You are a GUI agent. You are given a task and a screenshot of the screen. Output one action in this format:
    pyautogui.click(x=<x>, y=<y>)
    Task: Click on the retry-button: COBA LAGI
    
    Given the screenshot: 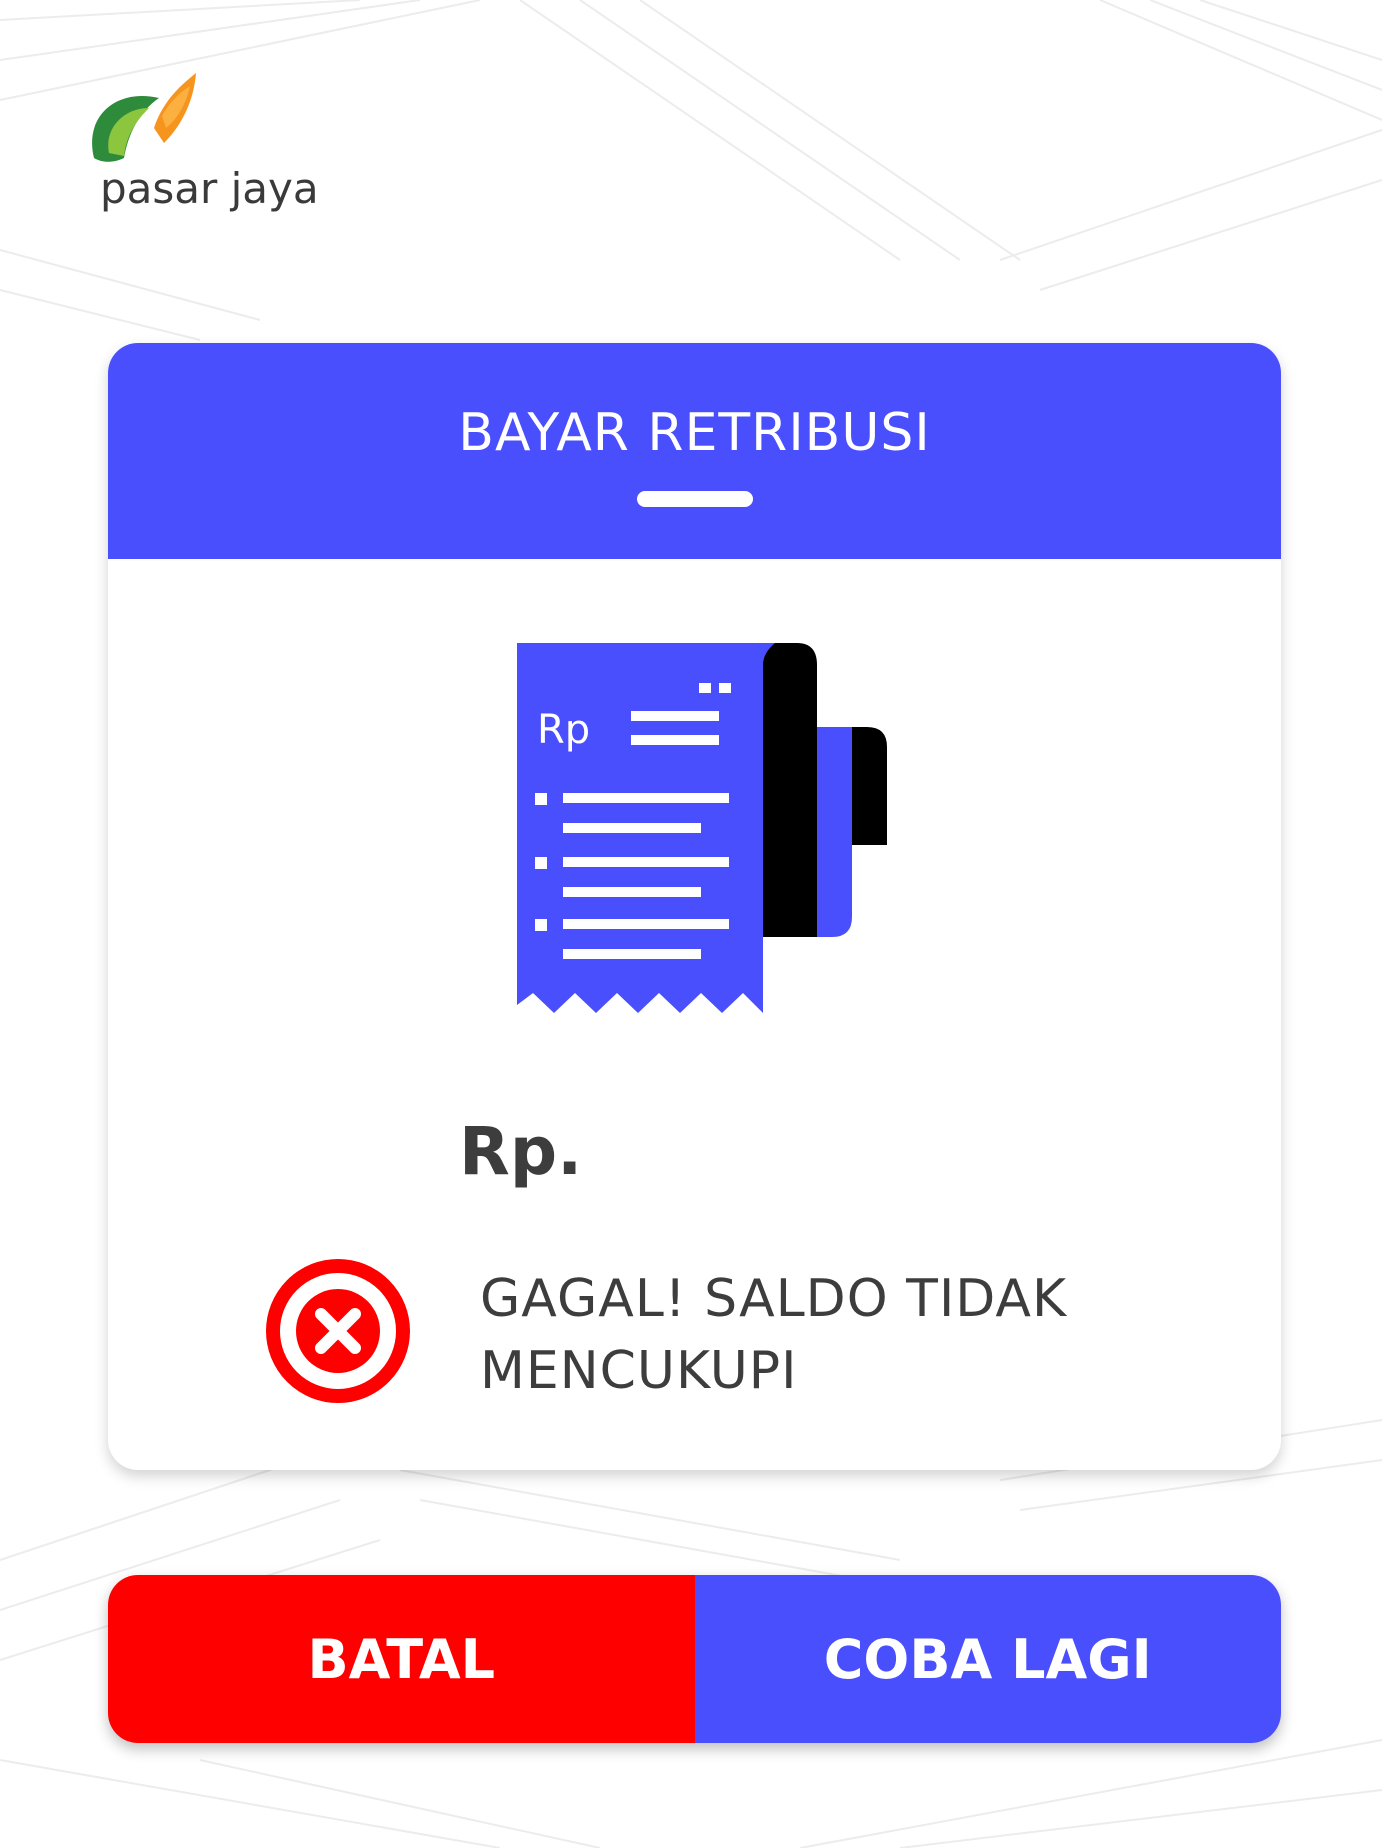 What is the action you would take?
    pyautogui.click(x=987, y=1659)
    